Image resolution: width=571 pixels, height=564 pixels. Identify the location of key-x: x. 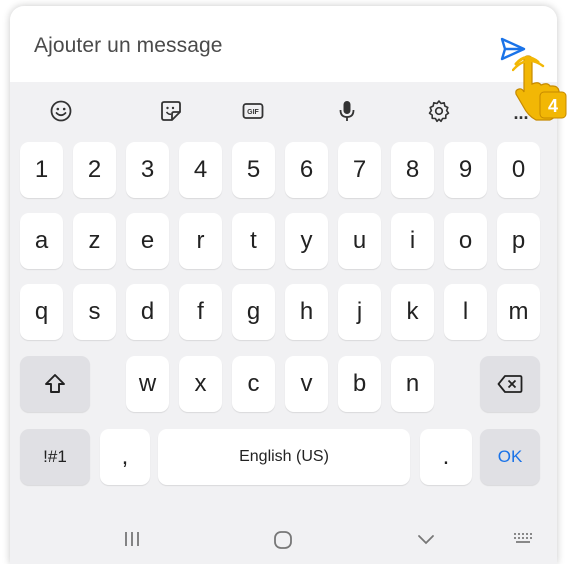
(200, 384).